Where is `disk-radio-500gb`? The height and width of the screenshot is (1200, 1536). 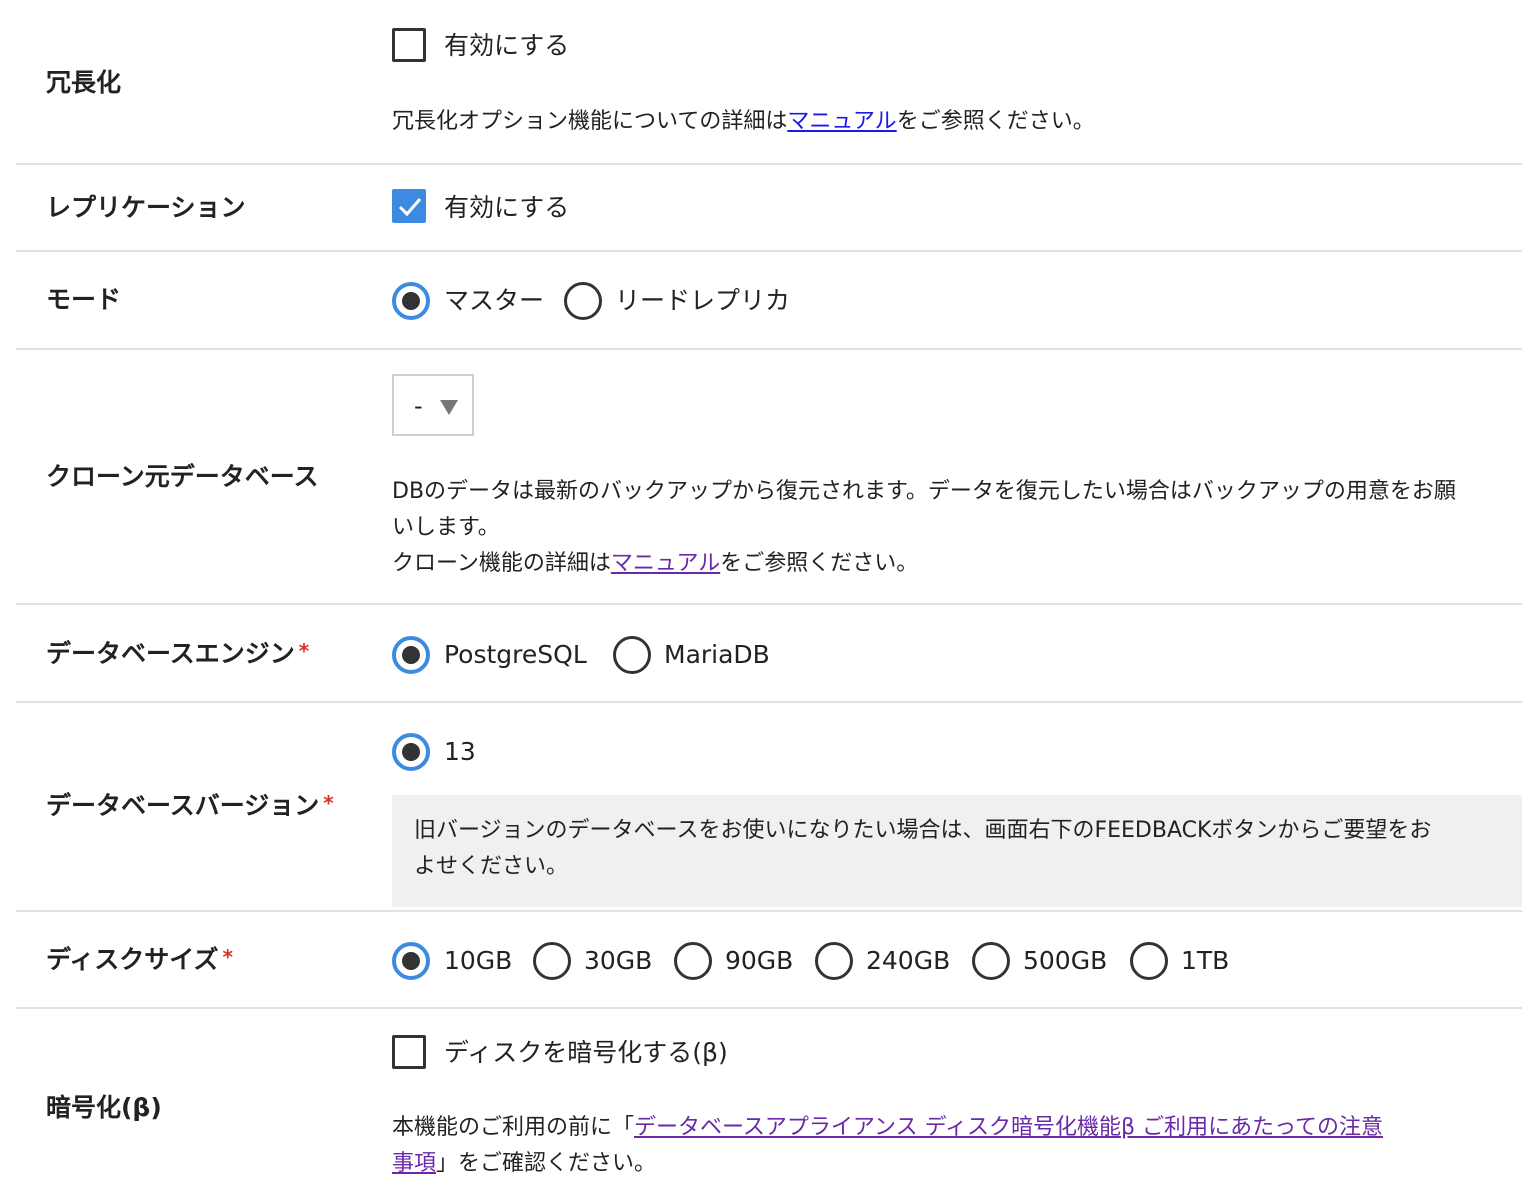
disk-radio-500gb is located at coordinates (991, 961).